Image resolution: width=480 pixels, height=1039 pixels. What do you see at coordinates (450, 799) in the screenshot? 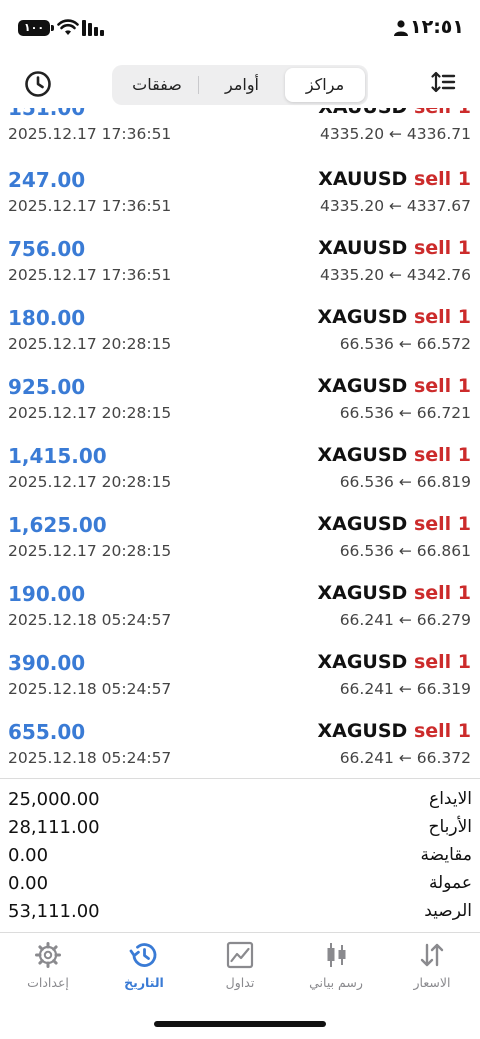
I see `summary-label: الايداع` at bounding box center [450, 799].